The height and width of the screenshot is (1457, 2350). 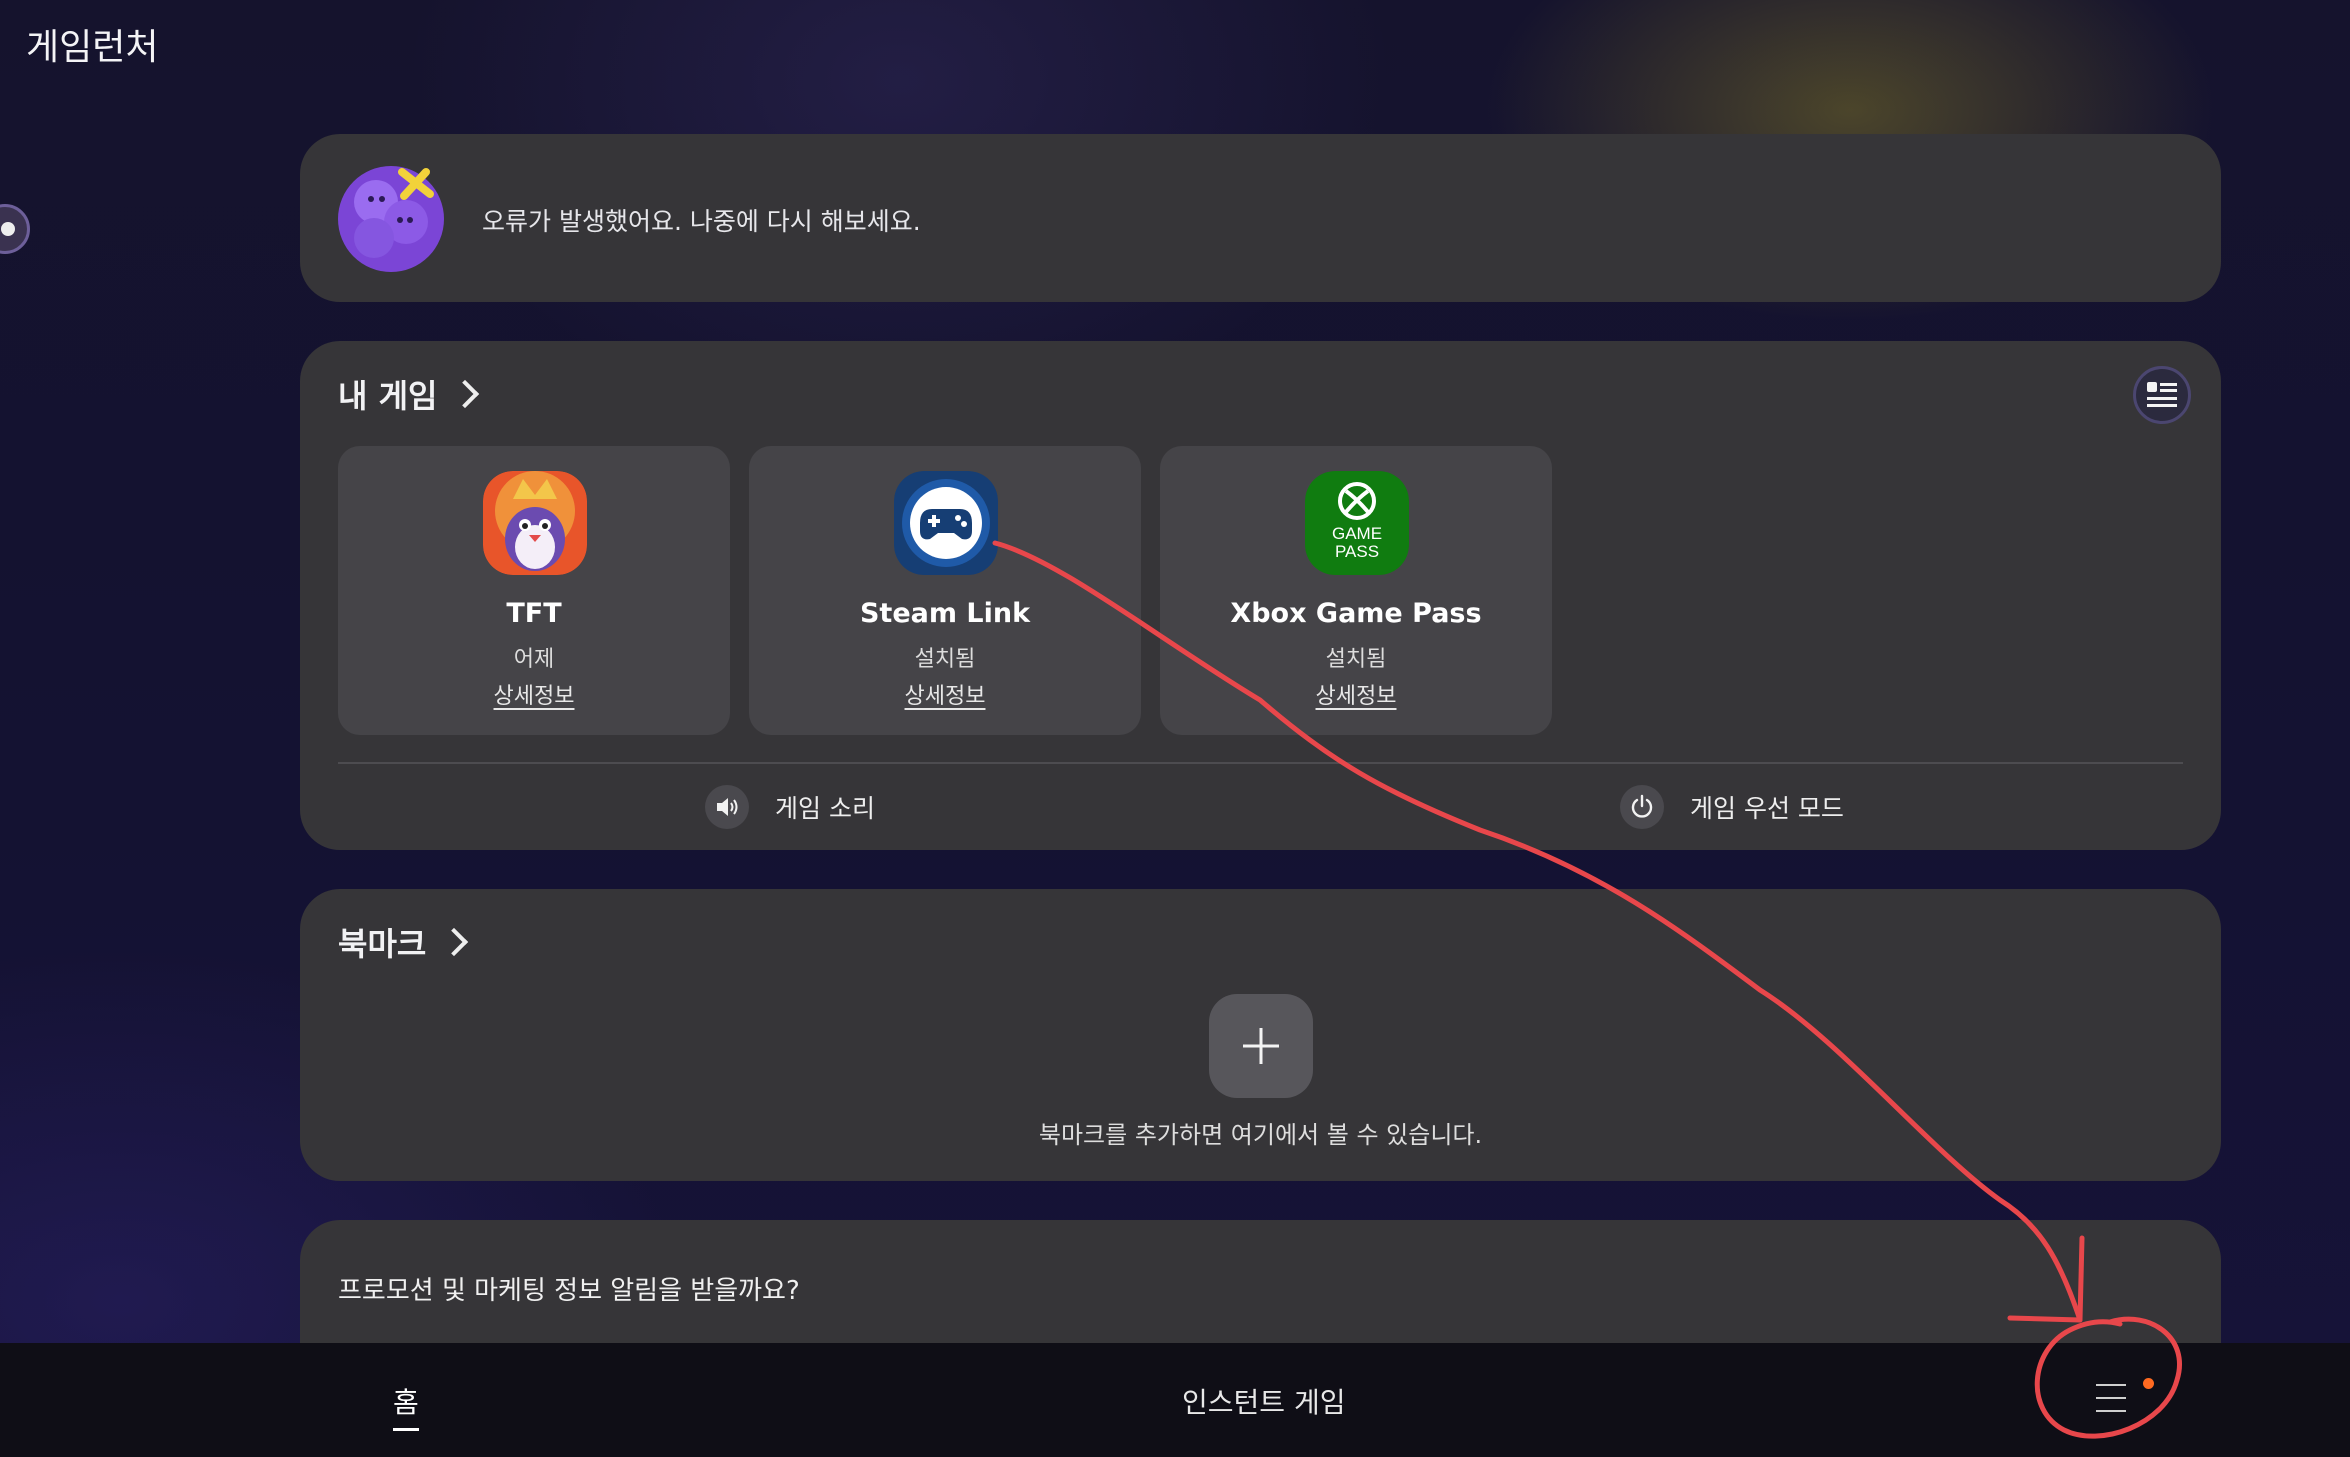 I want to click on nav-tab-instant-games: 인스턴트 게임, so click(x=1263, y=1401).